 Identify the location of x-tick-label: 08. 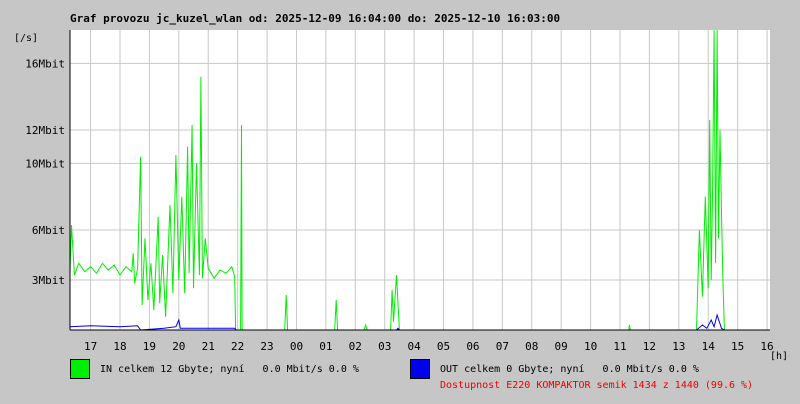
(531, 346).